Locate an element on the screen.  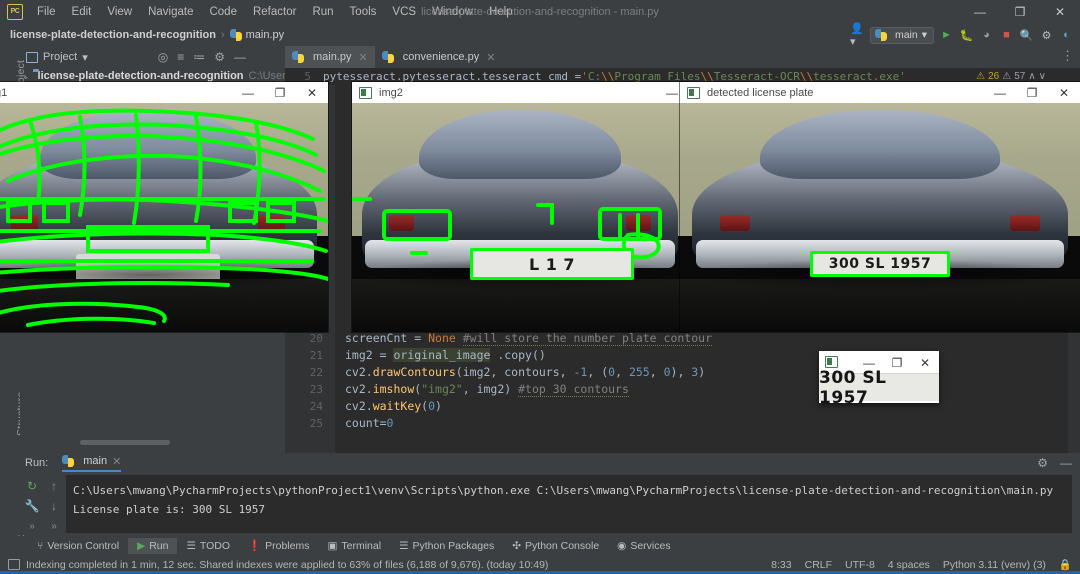
tool-button-terminal: ▣ Terminal is located at coordinates (354, 546).